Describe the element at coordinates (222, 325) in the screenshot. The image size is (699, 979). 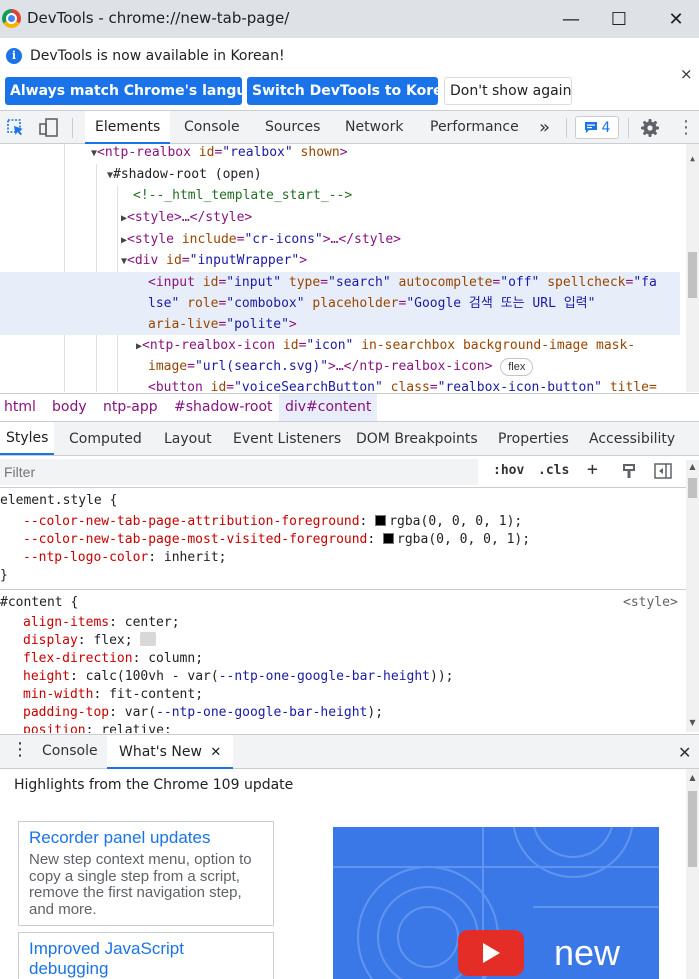
I see `dom-node-input-cont: aria-live="polite">` at that location.